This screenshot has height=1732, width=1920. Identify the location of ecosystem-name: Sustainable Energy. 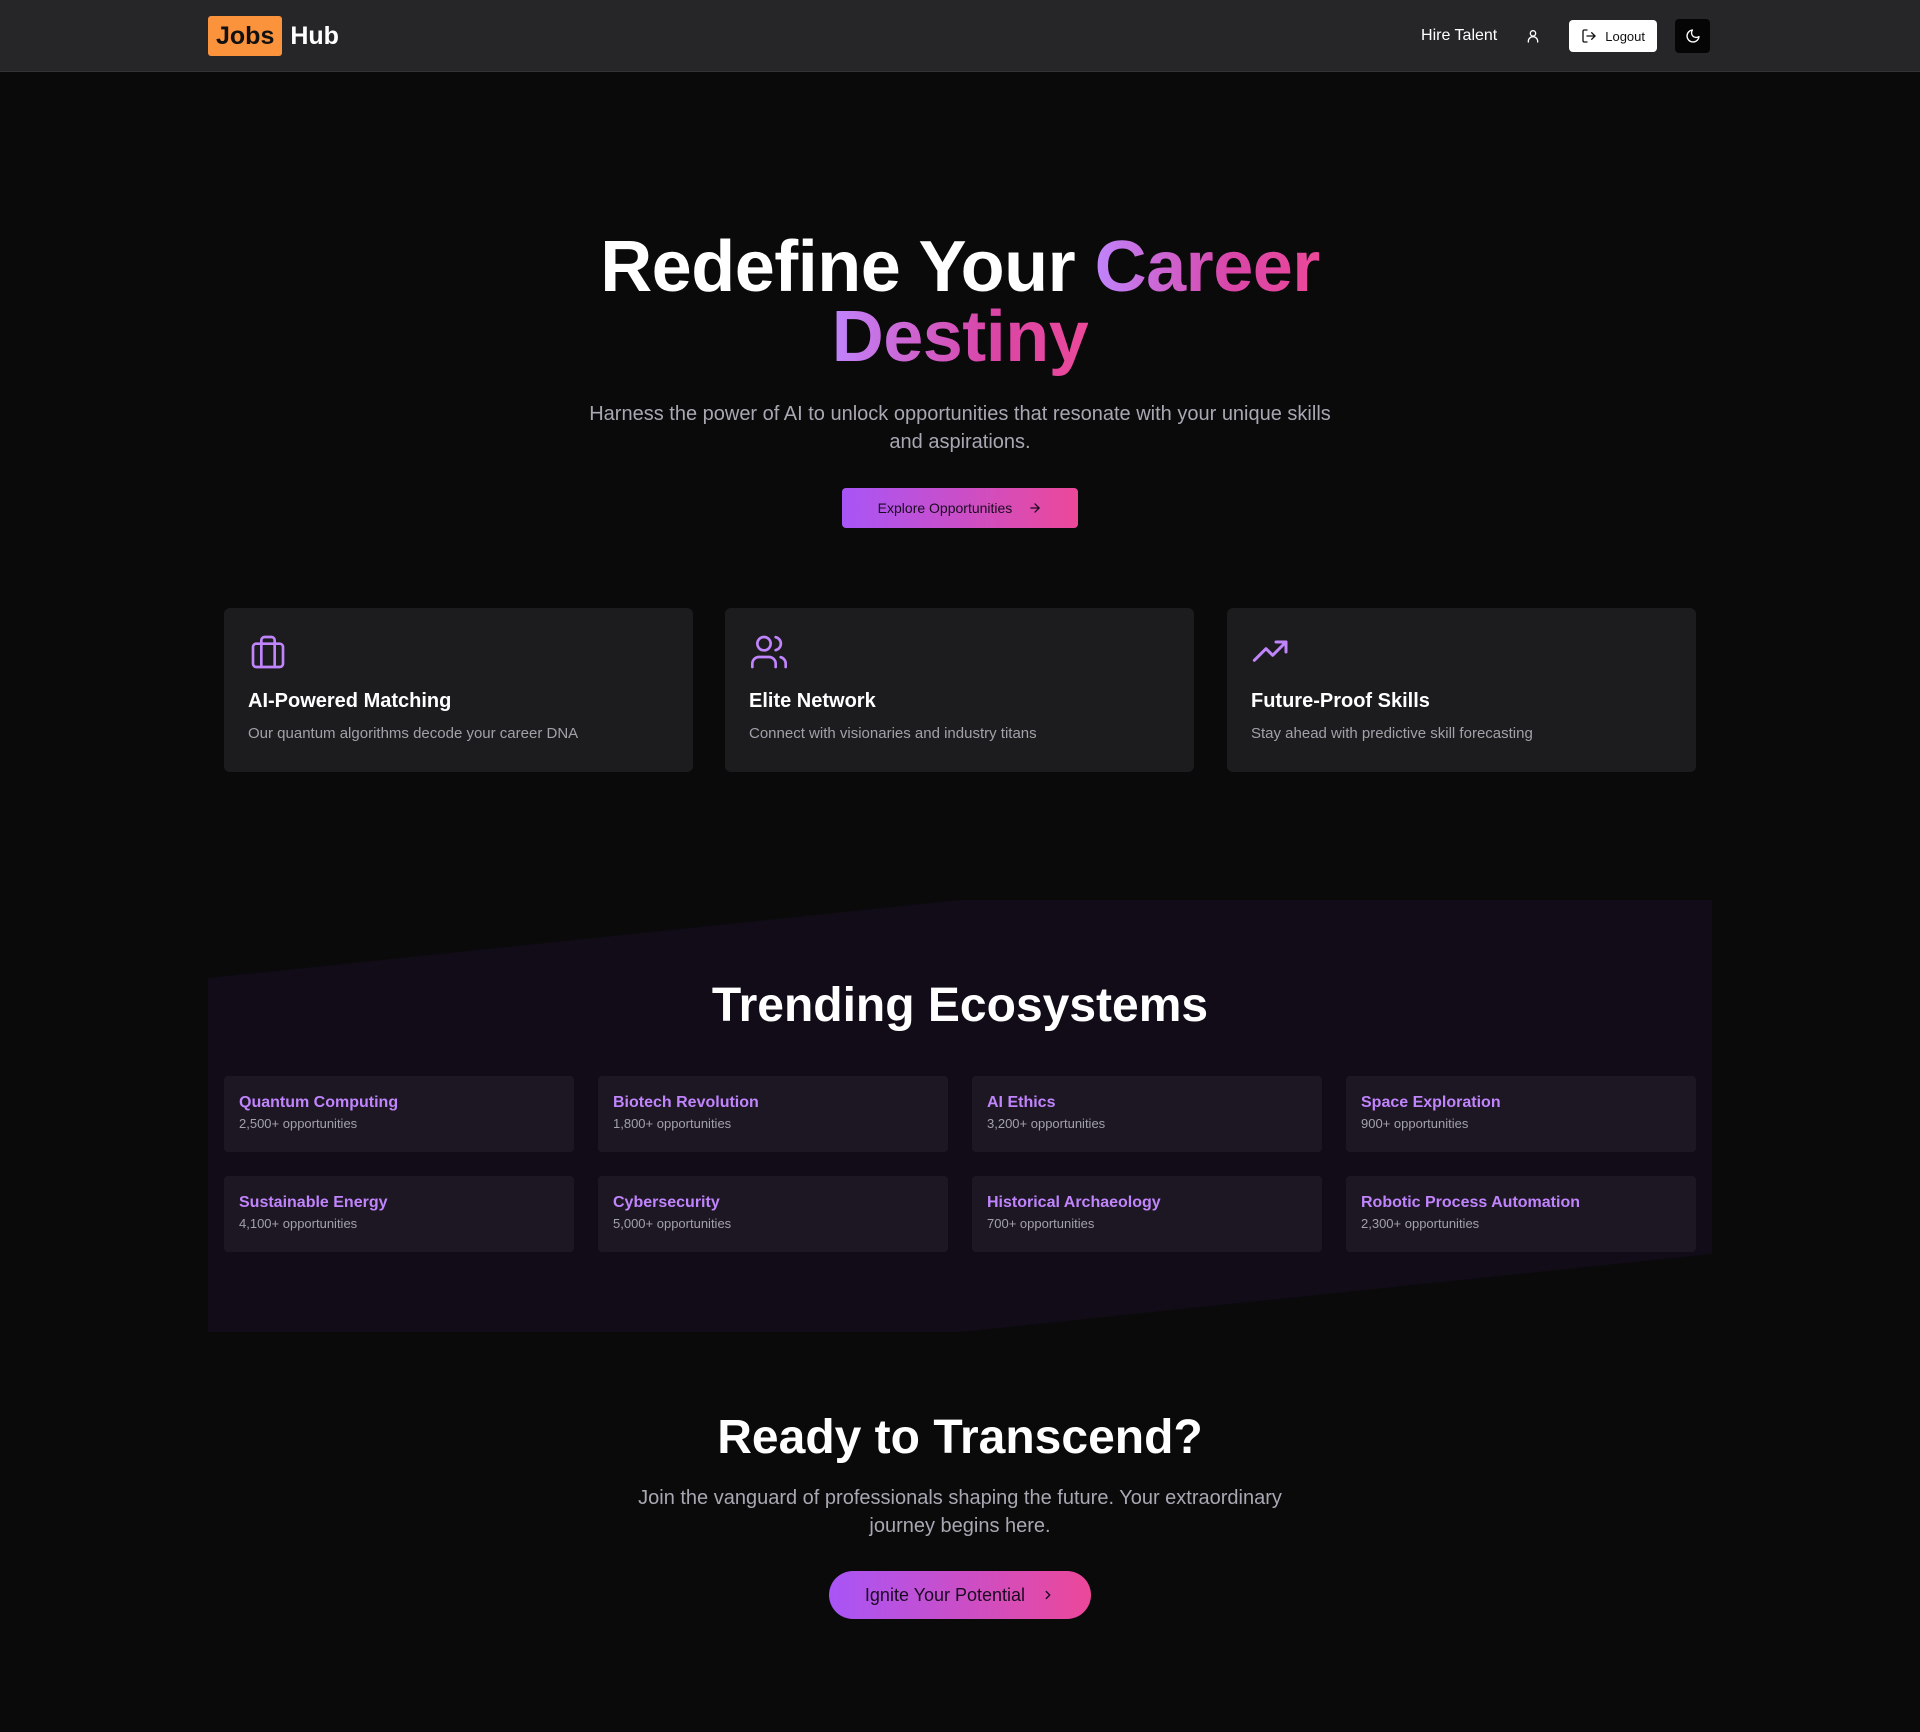
(313, 1202).